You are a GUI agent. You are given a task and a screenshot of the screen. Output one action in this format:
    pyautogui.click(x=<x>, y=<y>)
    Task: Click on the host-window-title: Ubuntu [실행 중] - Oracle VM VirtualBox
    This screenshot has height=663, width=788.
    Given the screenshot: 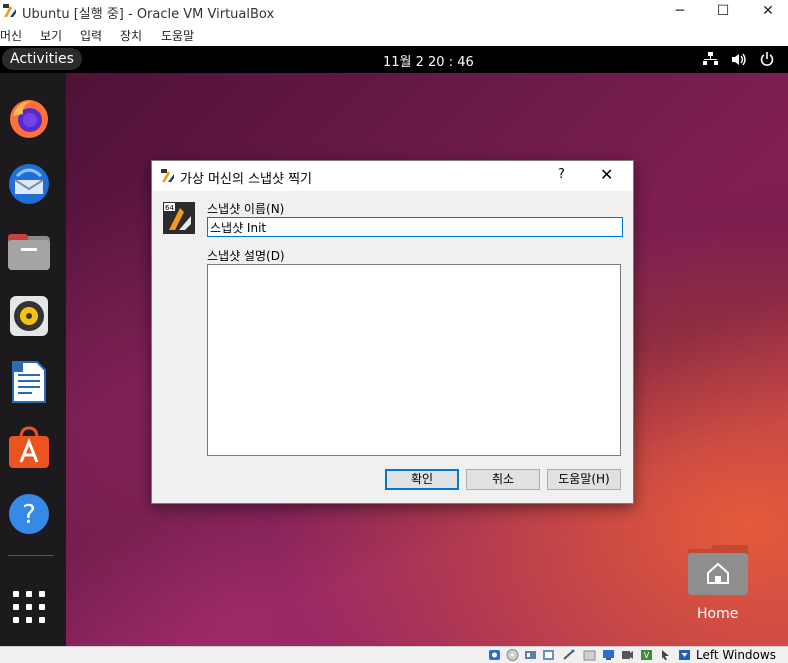 What is the action you would take?
    pyautogui.click(x=148, y=14)
    